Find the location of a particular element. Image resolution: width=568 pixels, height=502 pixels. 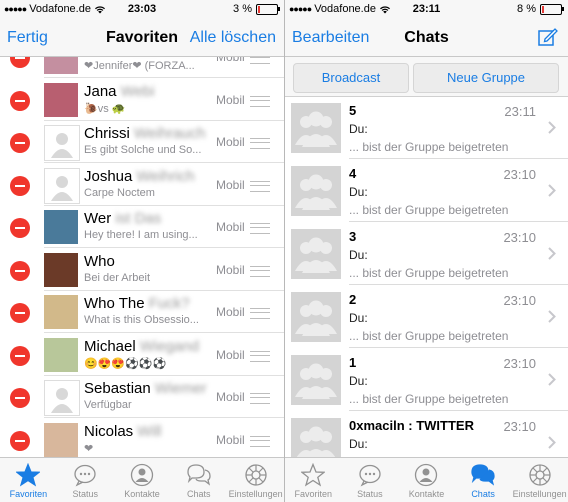

row-separator is located at coordinates (458, 410).